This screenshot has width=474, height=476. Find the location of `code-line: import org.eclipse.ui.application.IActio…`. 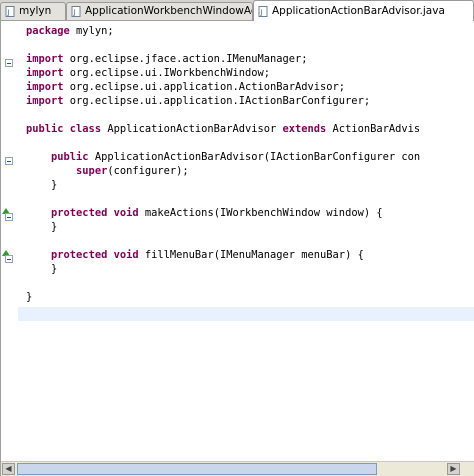

code-line: import org.eclipse.ui.application.IActio… is located at coordinates (198, 101).